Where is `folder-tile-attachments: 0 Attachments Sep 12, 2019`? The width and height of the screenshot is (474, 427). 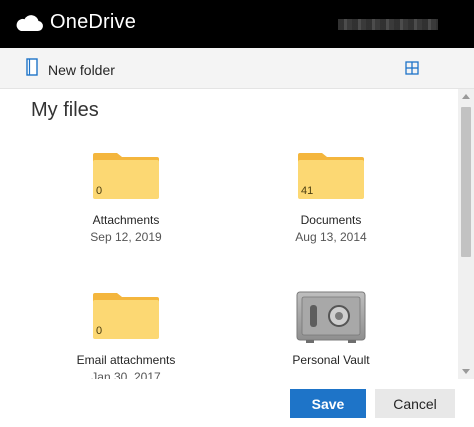 folder-tile-attachments: 0 Attachments Sep 12, 2019 is located at coordinates (126, 197).